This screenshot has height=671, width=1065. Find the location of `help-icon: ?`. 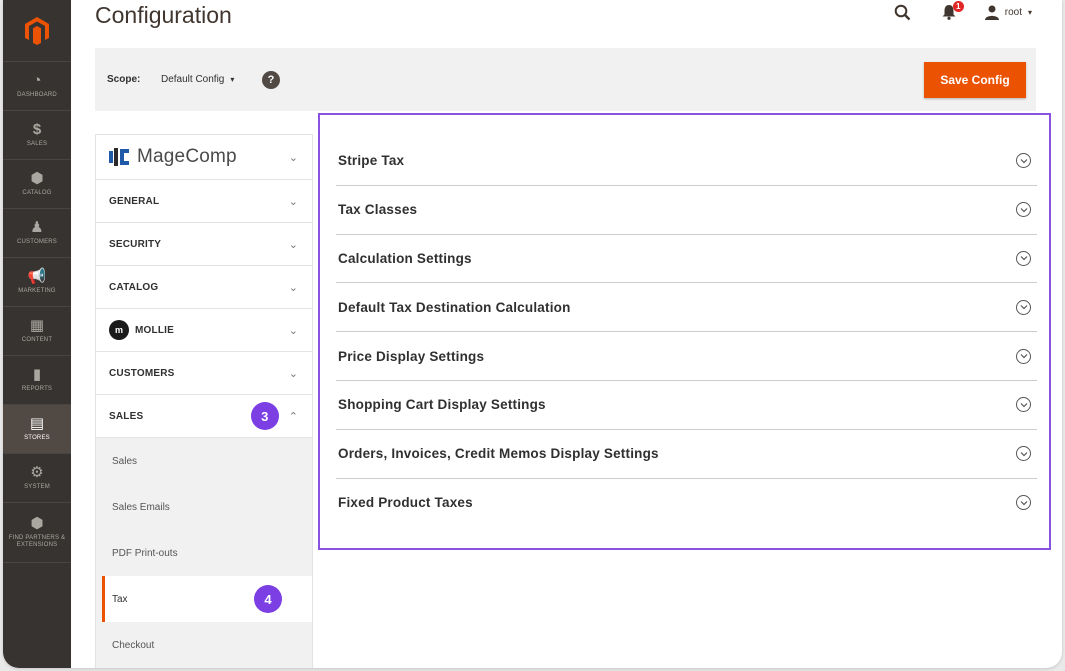

help-icon: ? is located at coordinates (271, 80).